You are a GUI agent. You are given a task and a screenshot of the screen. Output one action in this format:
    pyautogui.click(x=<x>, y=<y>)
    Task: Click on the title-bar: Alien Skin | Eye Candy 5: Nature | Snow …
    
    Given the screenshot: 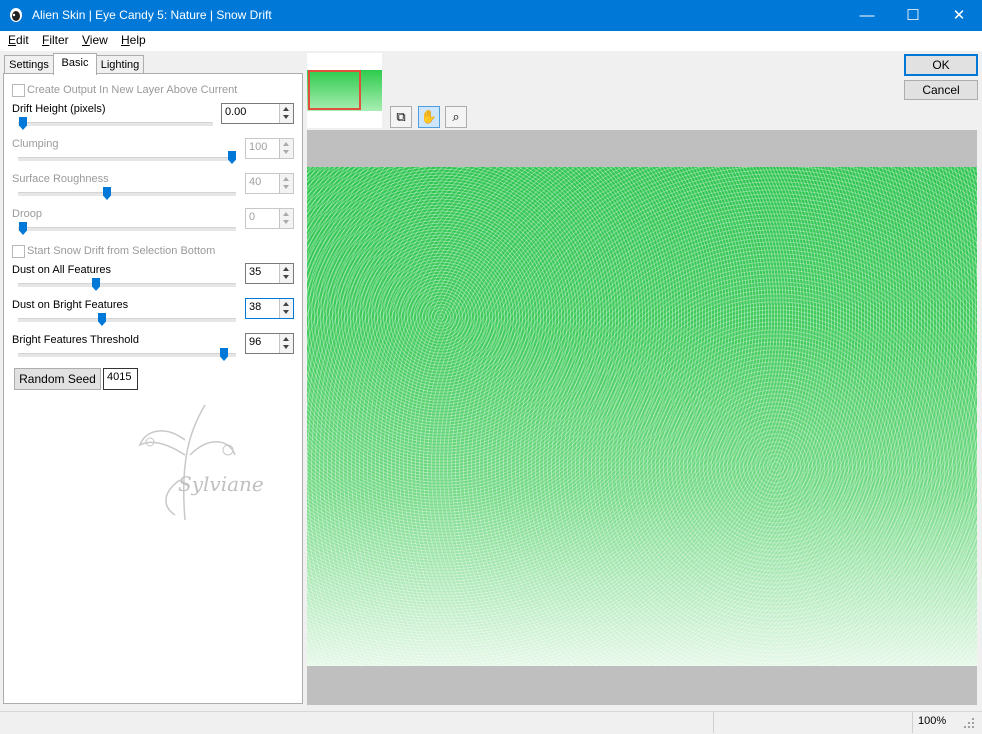 What is the action you would take?
    pyautogui.click(x=491, y=15)
    